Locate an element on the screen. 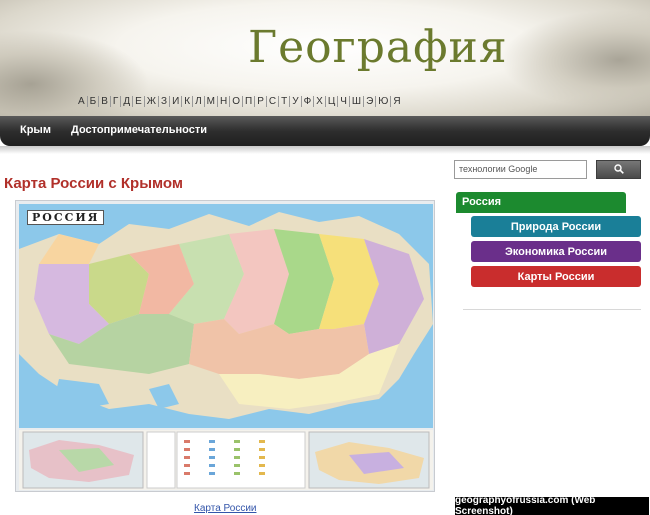 The height and width of the screenshot is (515, 650). sidebar-divider is located at coordinates (552, 309).